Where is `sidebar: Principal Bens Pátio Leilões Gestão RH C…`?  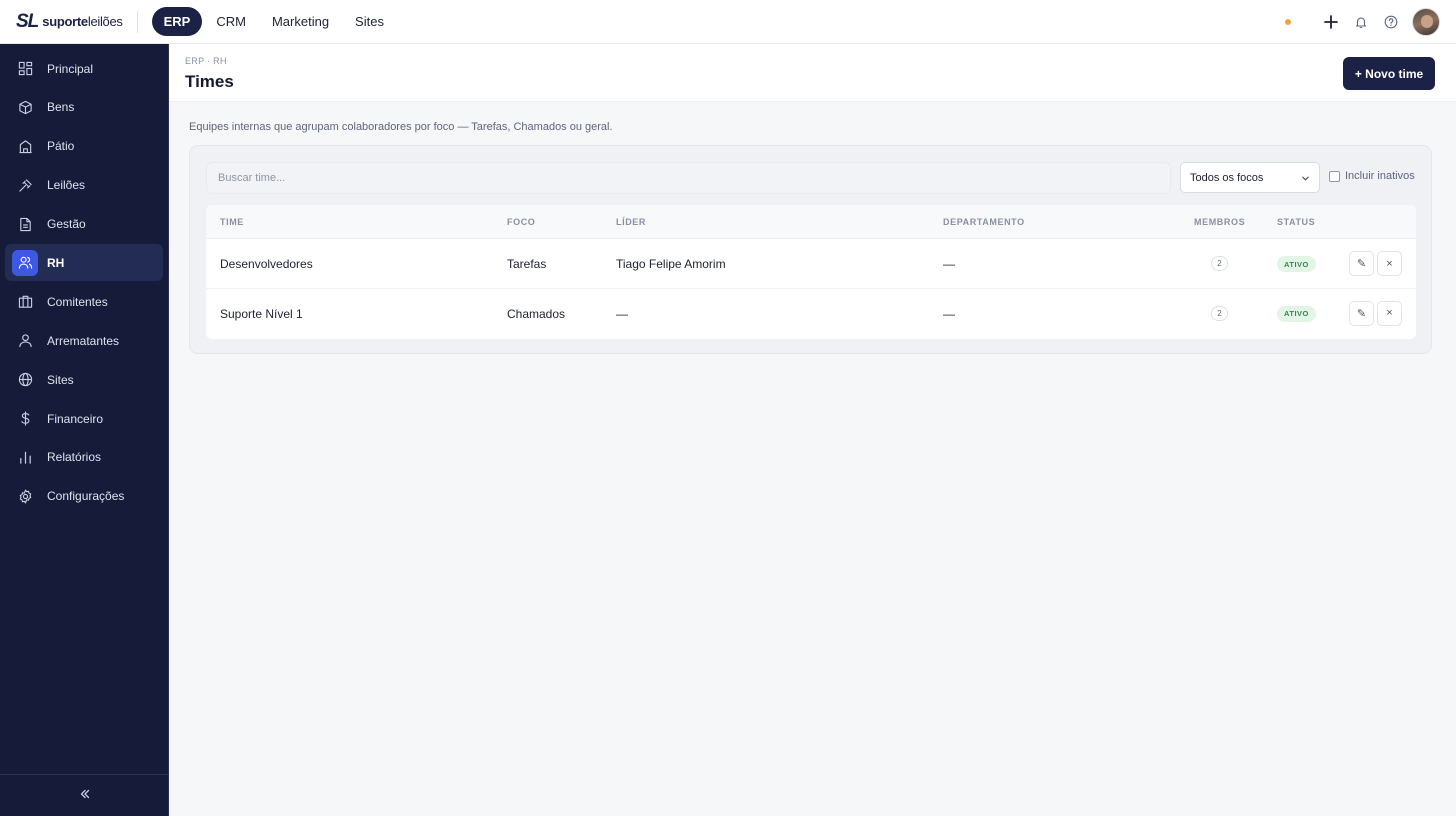
sidebar: Principal Bens Pátio Leilões Gestão RH C… is located at coordinates (84, 430).